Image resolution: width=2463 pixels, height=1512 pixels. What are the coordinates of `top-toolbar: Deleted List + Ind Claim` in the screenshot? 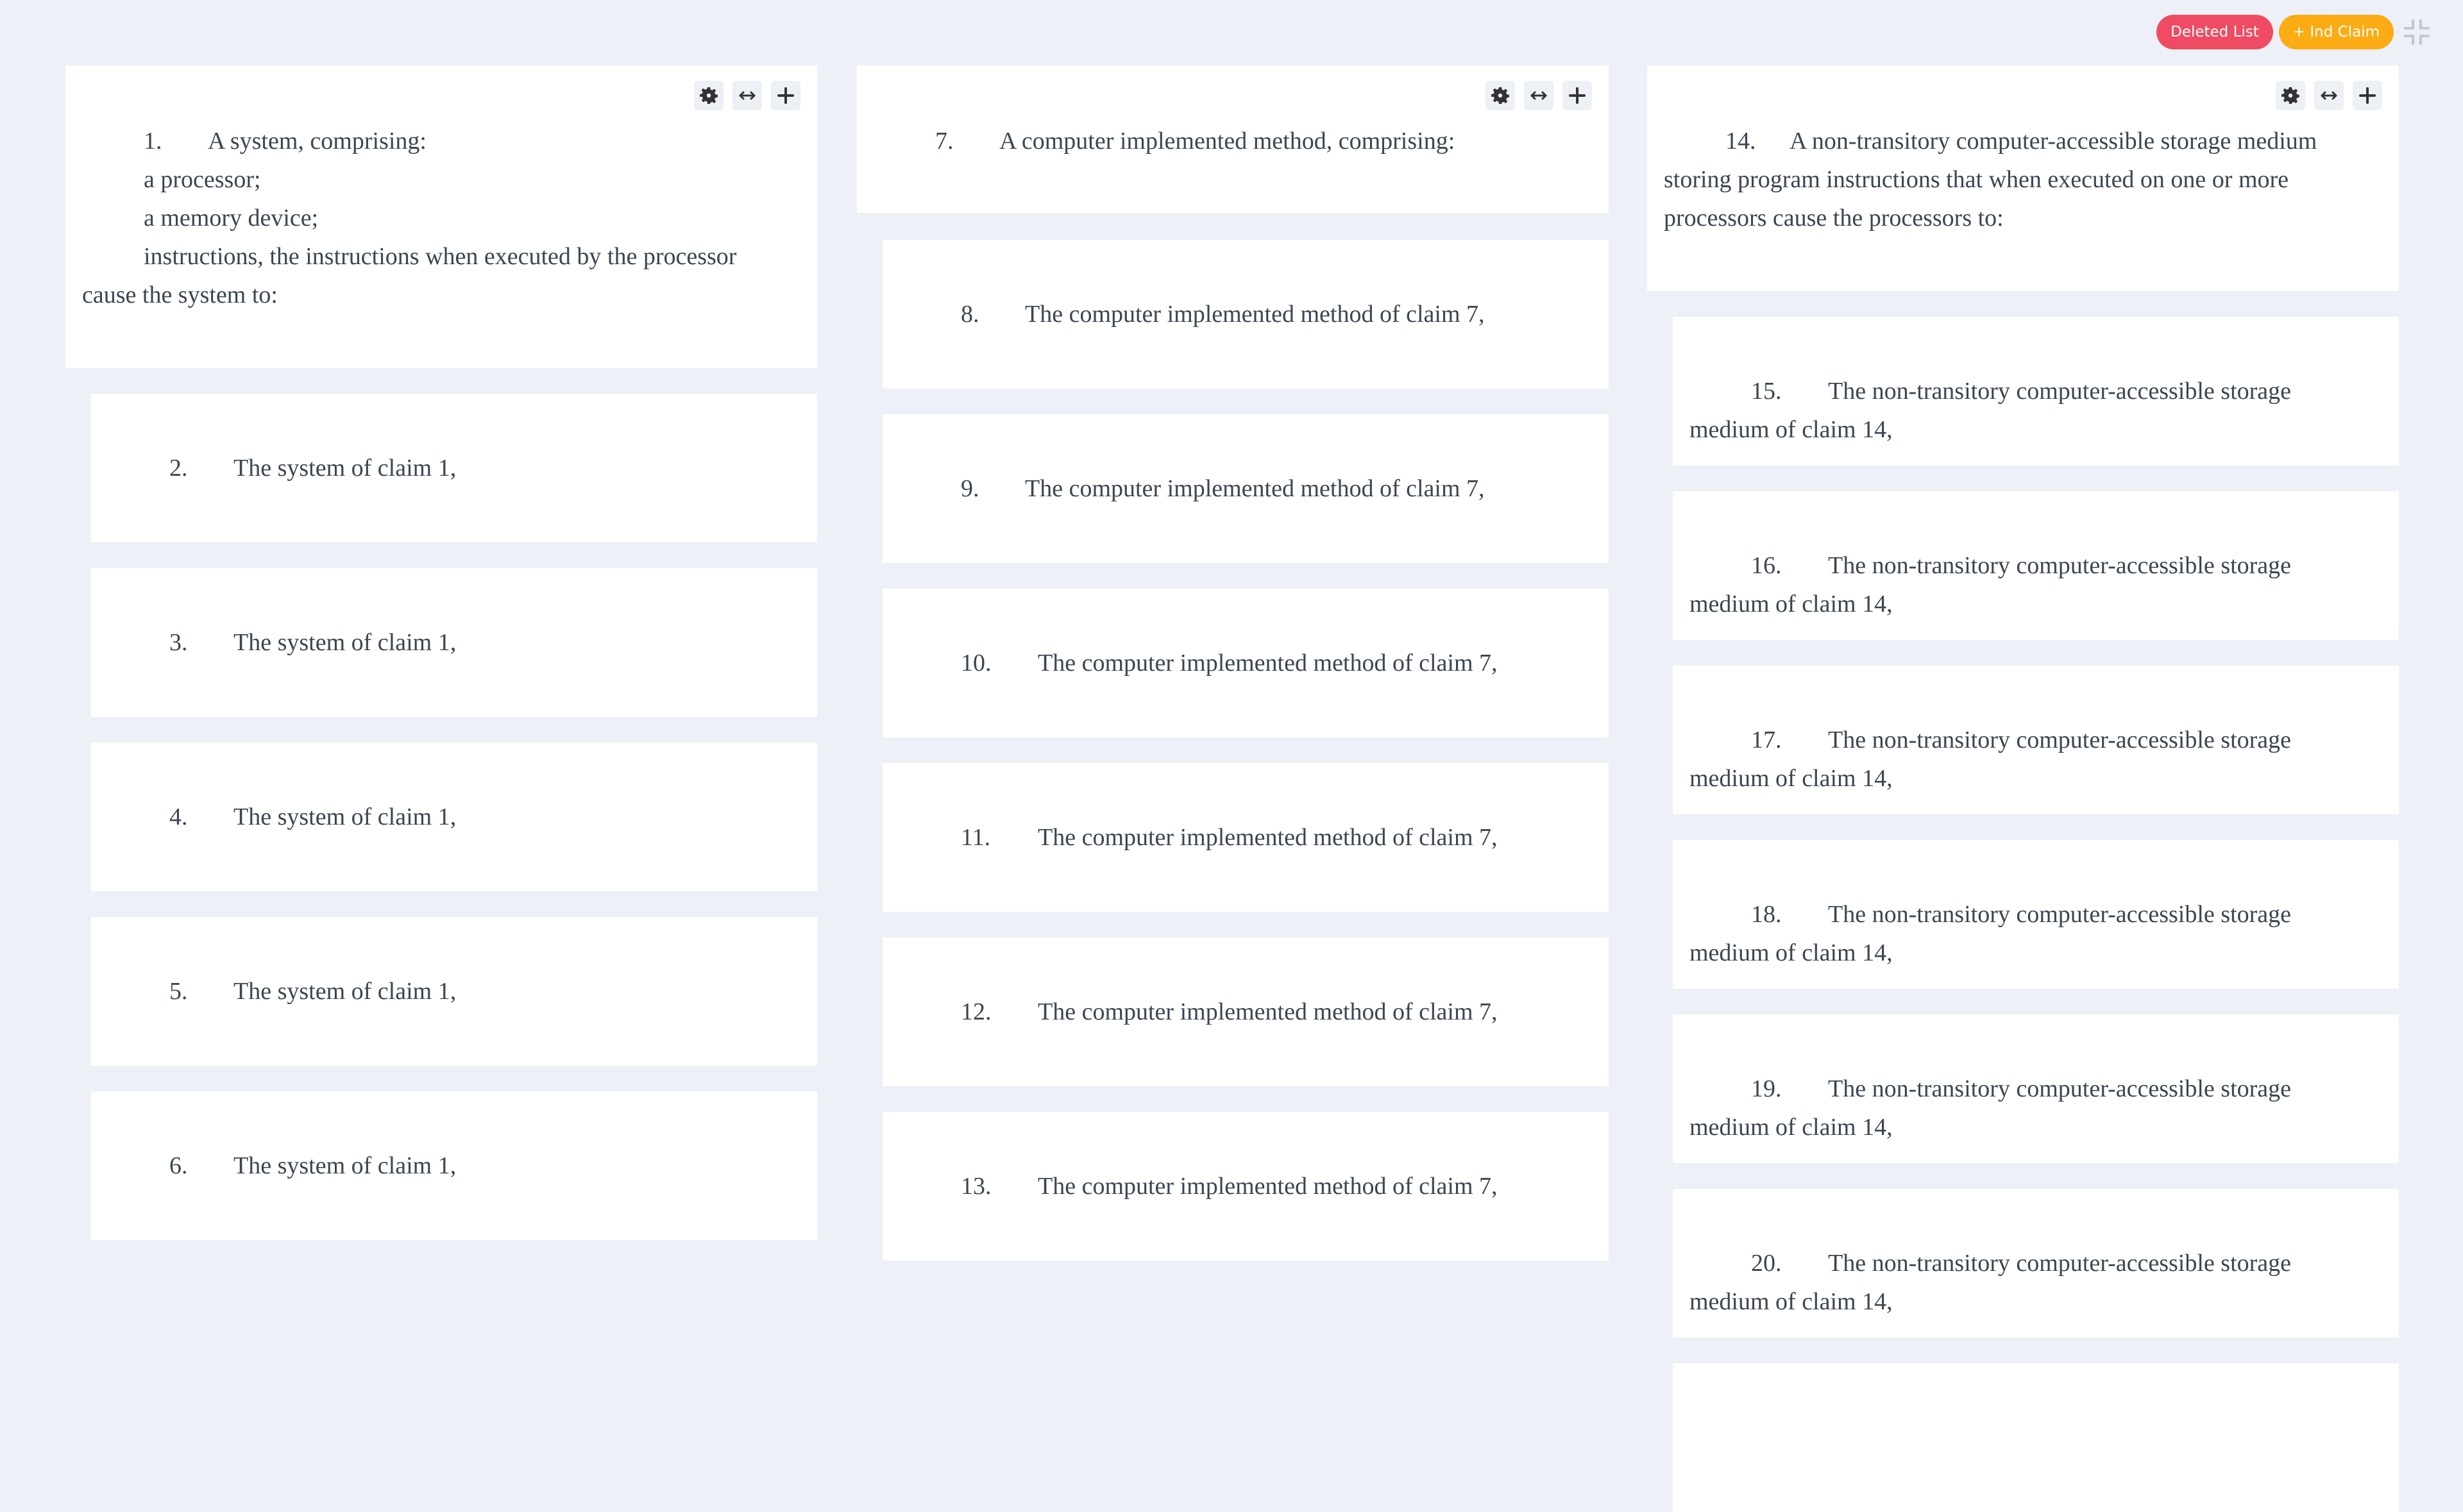 It's located at (2291, 32).